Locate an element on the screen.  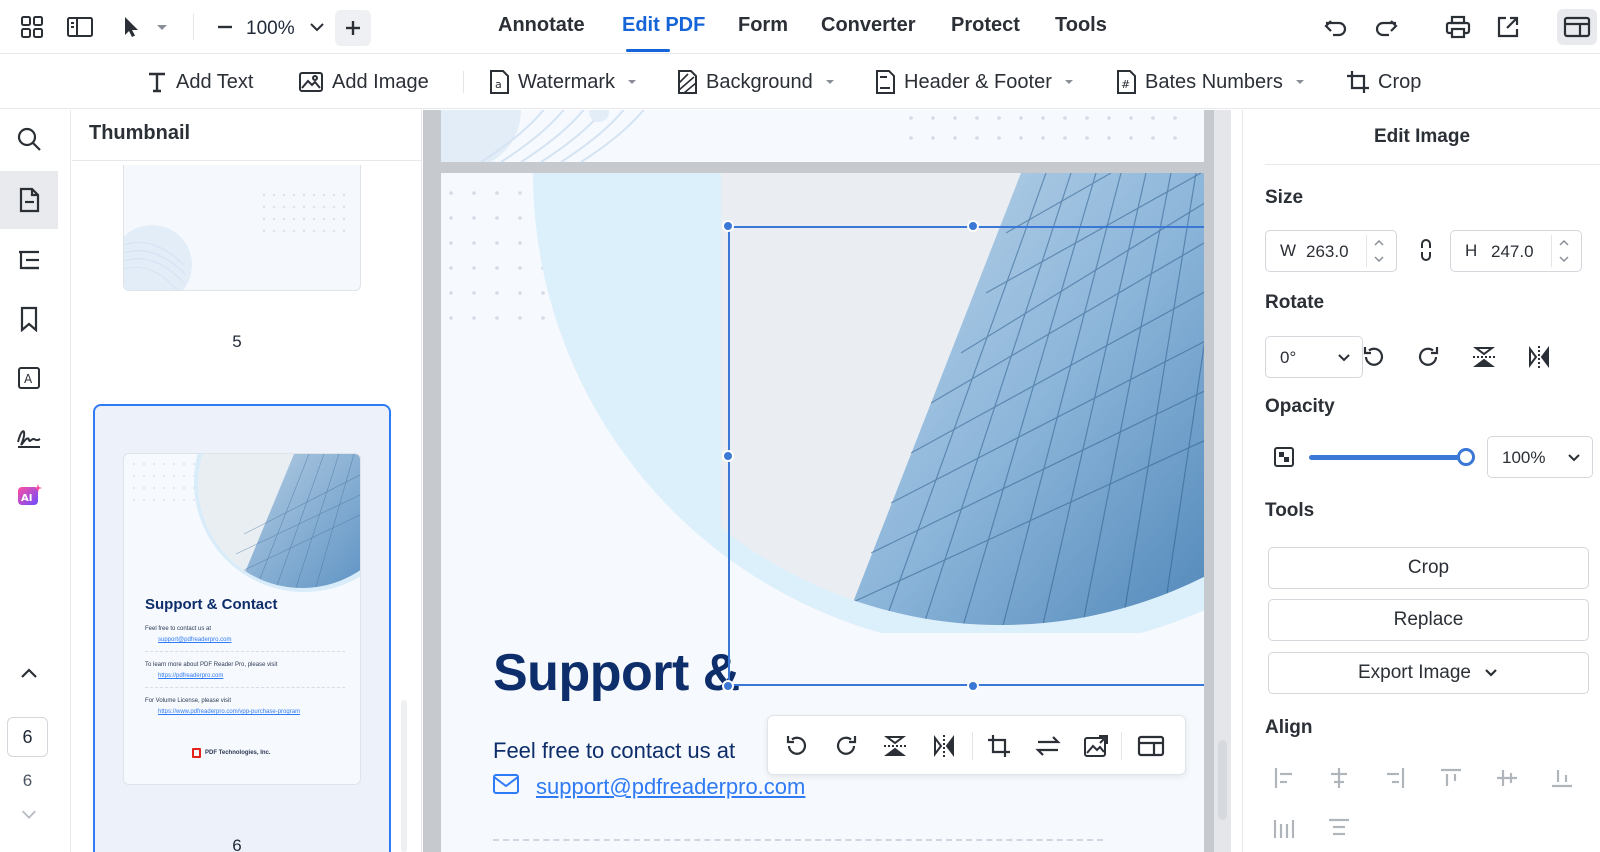
tab-edit-pdf: Edit PDF is located at coordinates (663, 25).